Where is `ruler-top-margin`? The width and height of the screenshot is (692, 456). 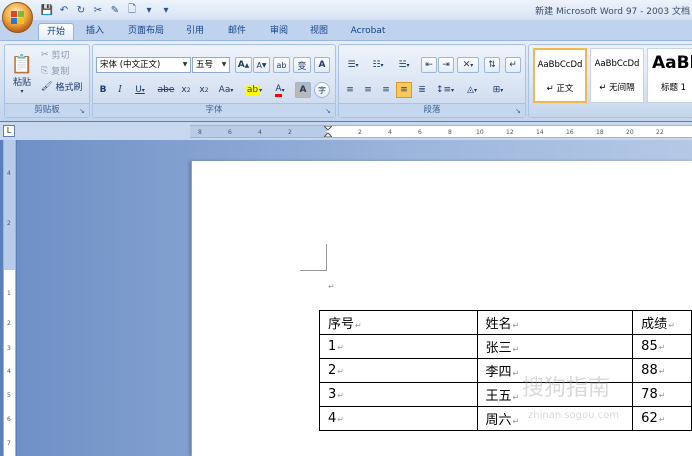 ruler-top-margin is located at coordinates (9, 205).